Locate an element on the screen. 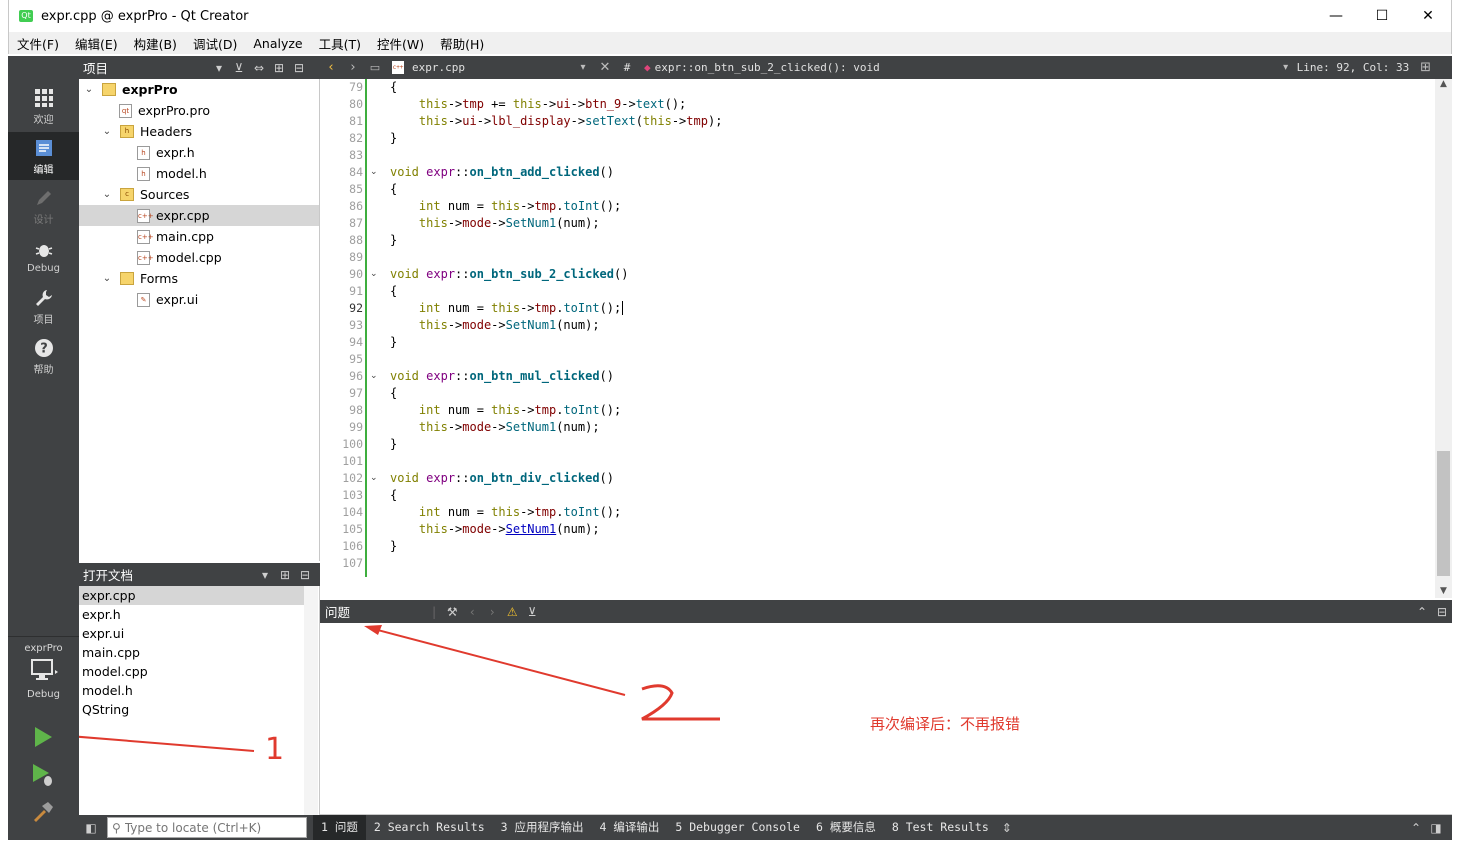  tree-item-sources: ⌄ c Sources is located at coordinates (199, 194).